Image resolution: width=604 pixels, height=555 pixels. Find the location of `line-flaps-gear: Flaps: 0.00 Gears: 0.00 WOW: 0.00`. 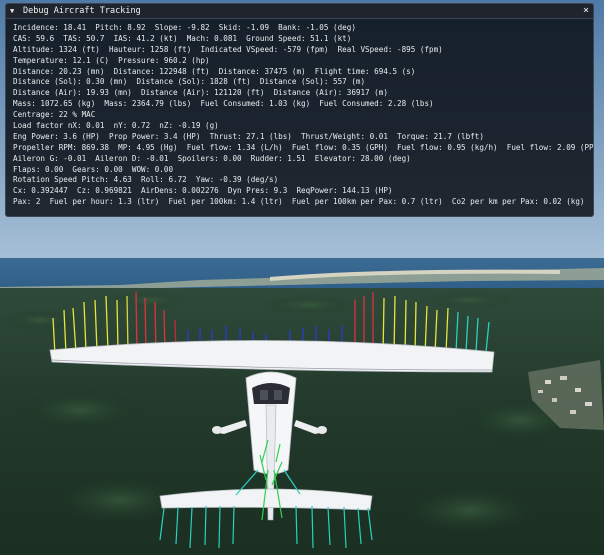

line-flaps-gear: Flaps: 0.00 Gears: 0.00 WOW: 0.00 is located at coordinates (93, 169).